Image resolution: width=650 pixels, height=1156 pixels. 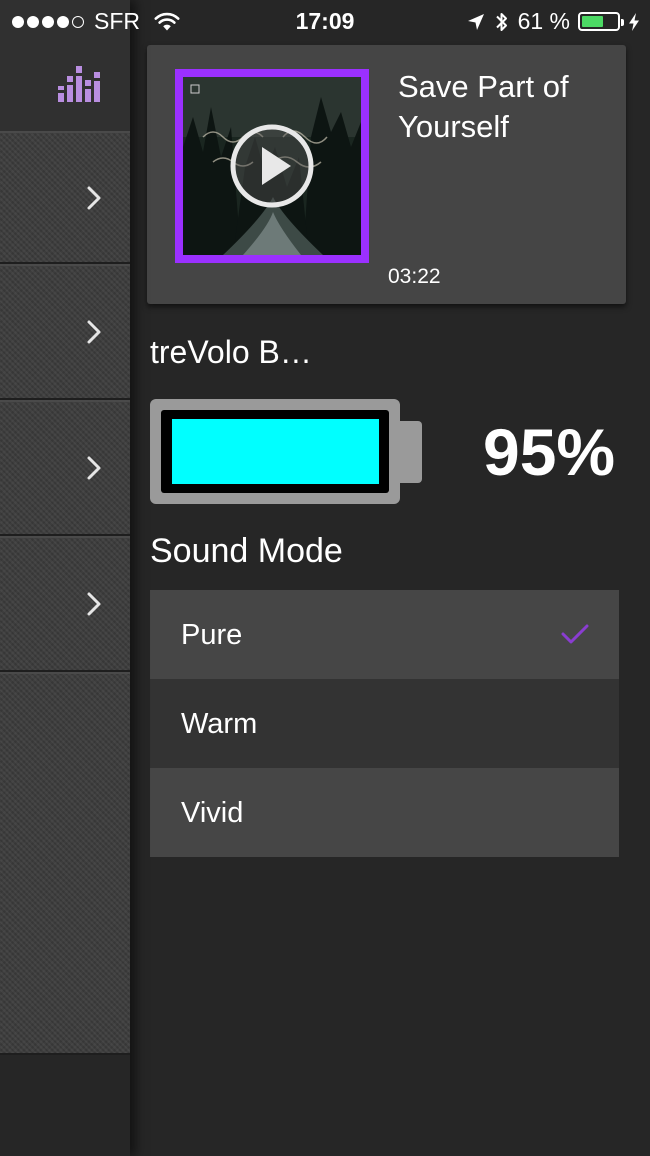 I want to click on equalizer-icon, so click(x=78, y=83).